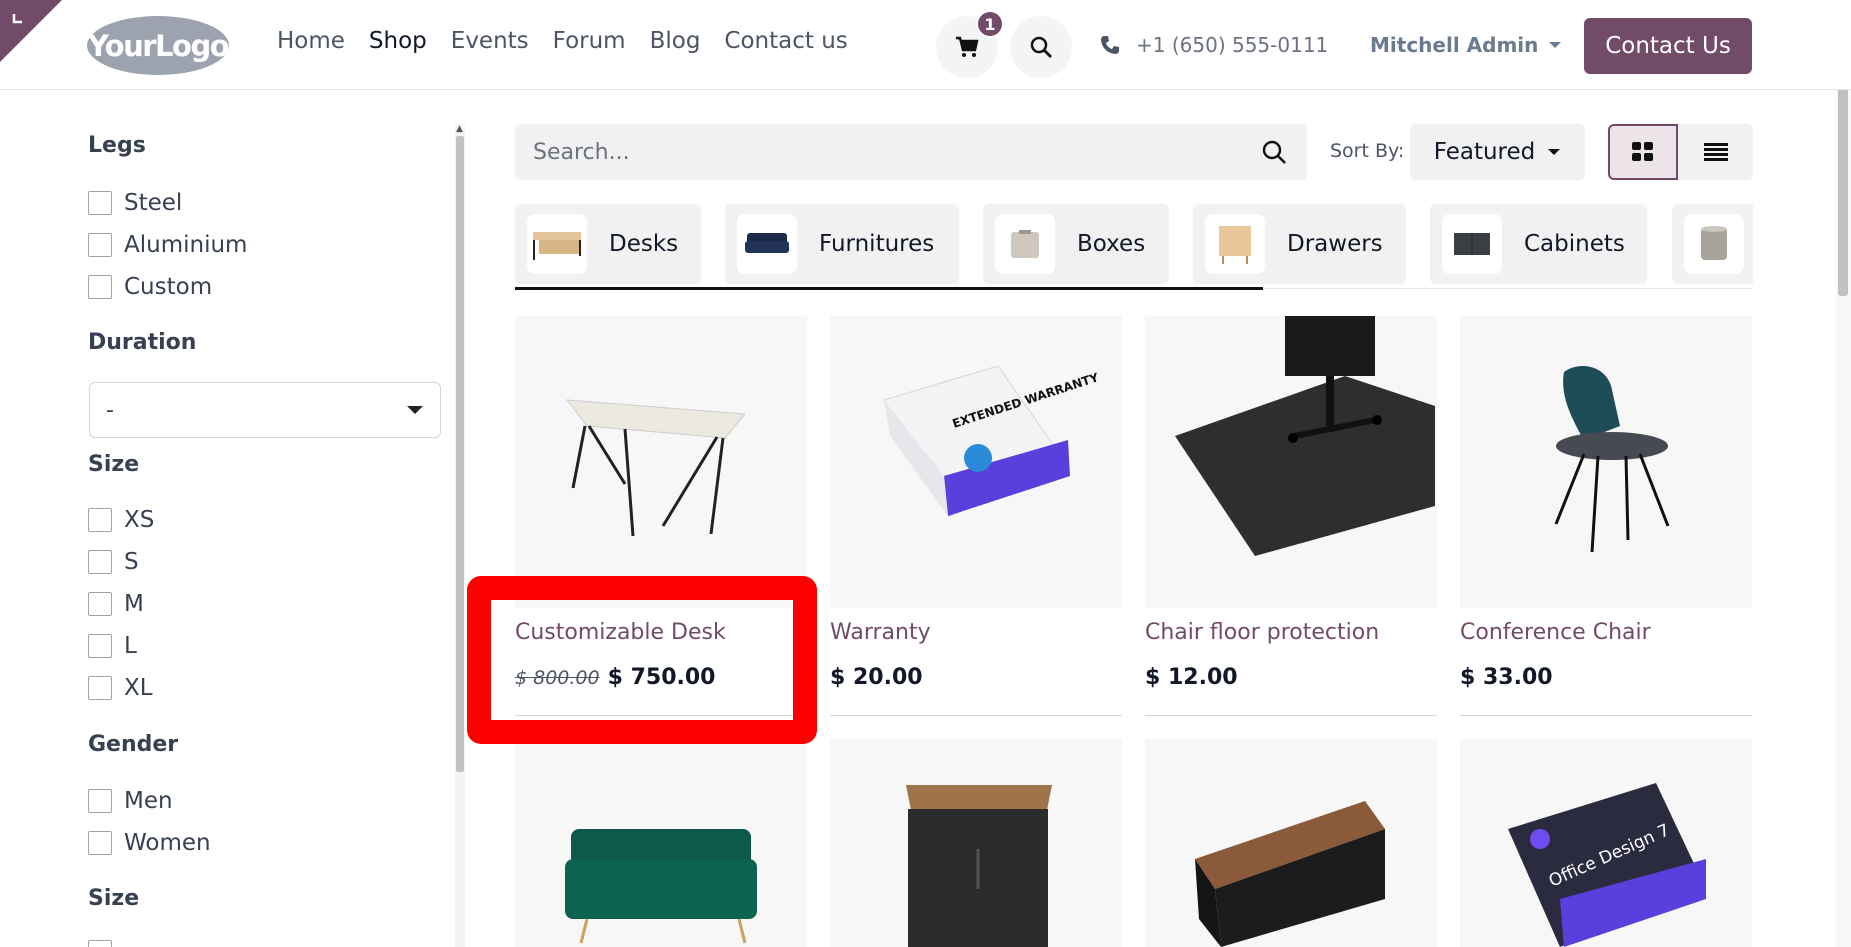  Describe the element at coordinates (130, 646) in the screenshot. I see `filter-option-label: L` at that location.